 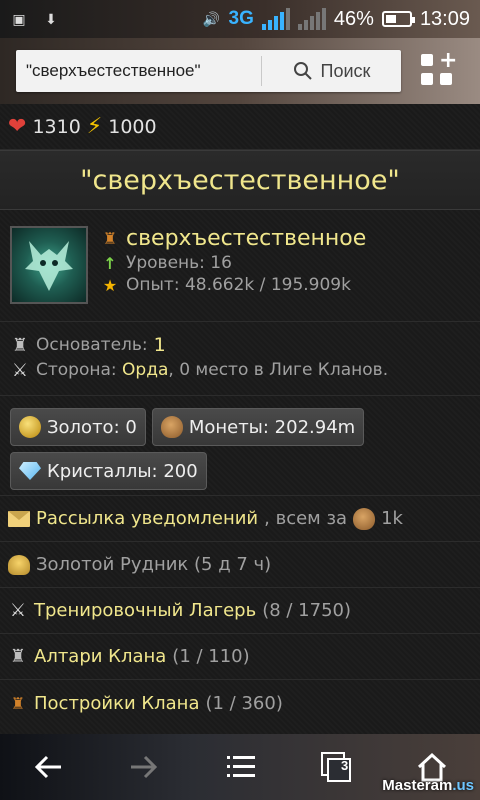 I want to click on star-icon: ★, so click(x=110, y=285).